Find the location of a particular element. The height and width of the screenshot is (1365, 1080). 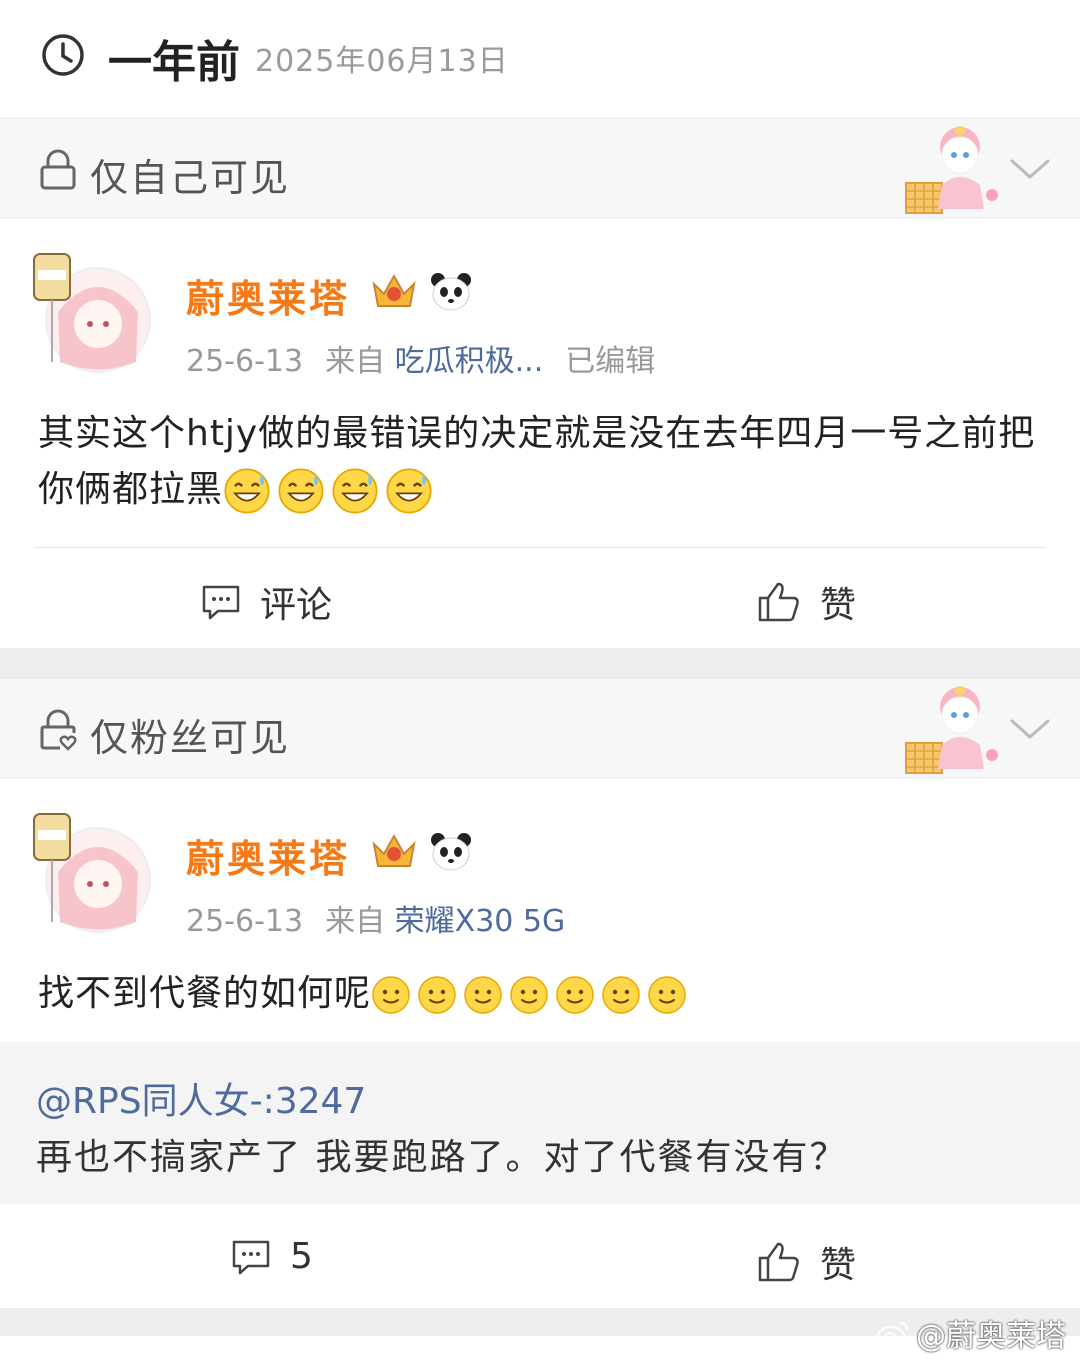

comment-label: 评论 is located at coordinates (296, 605).